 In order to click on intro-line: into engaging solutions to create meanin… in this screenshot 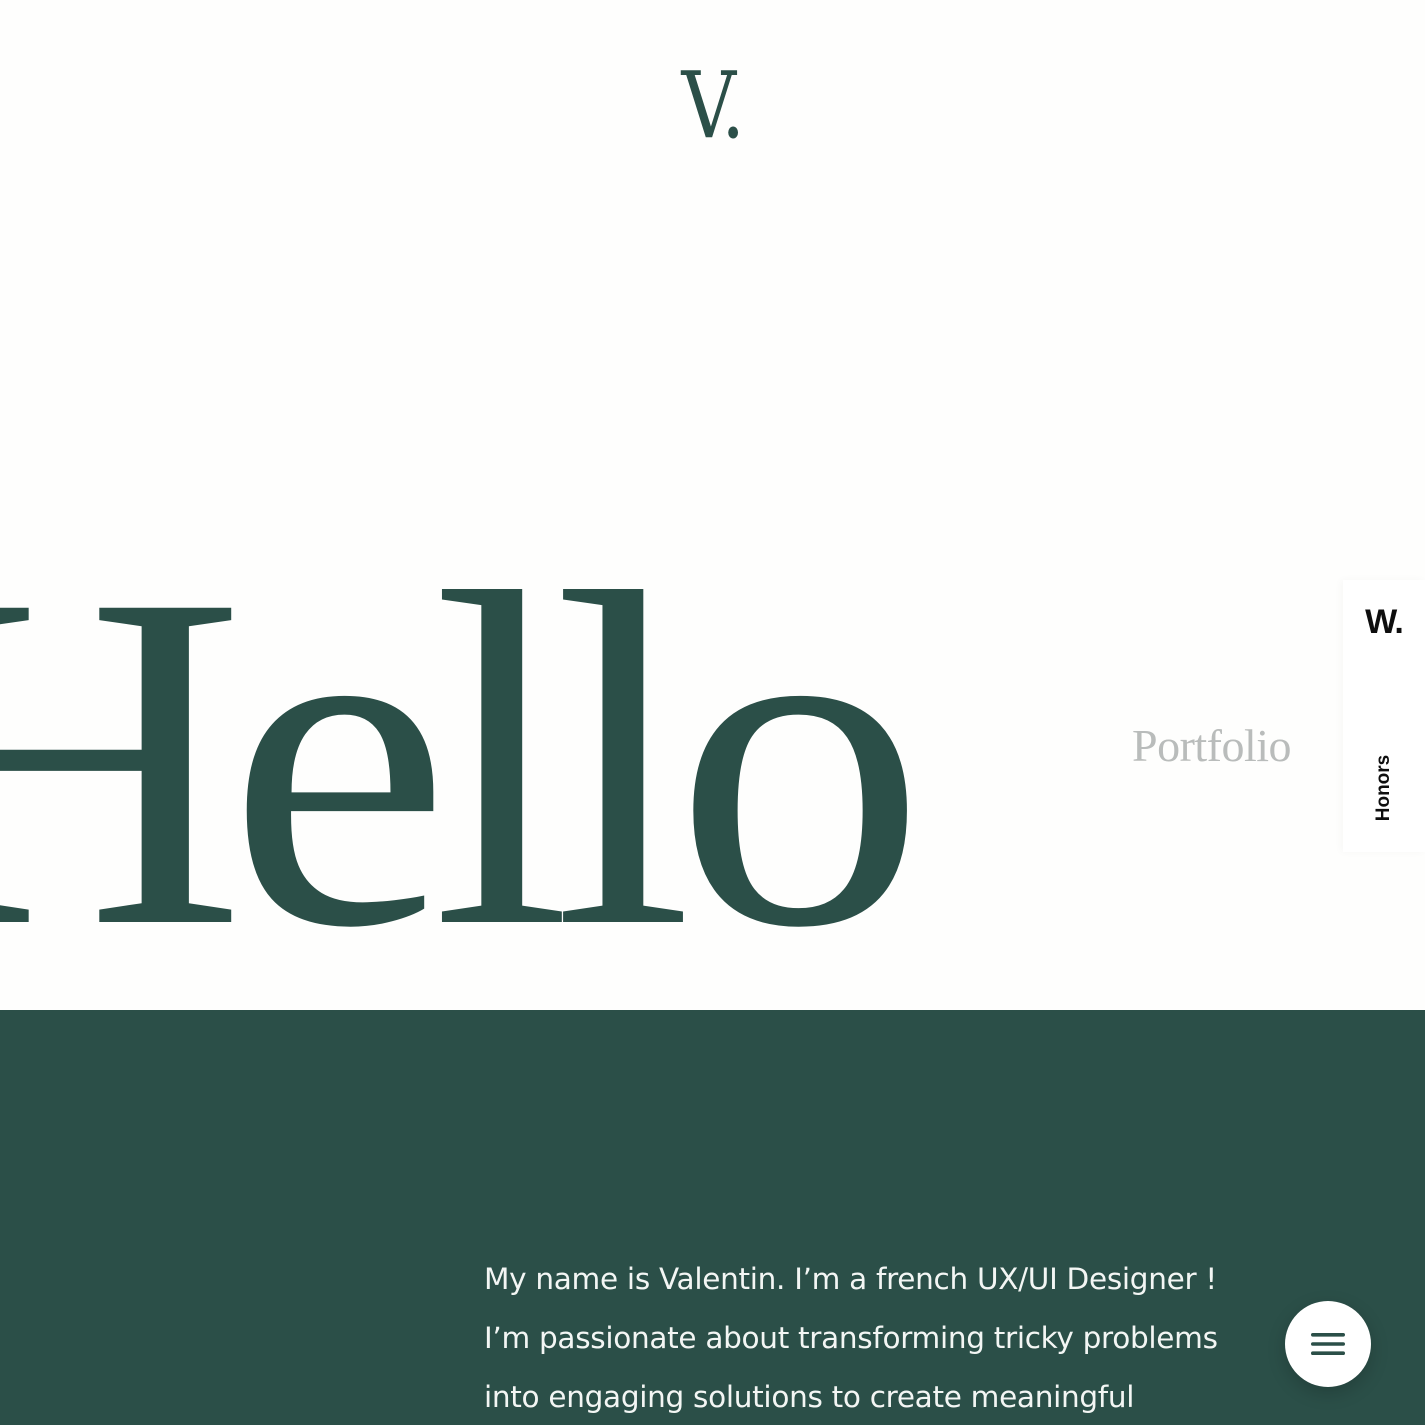, I will do `click(809, 1397)`.